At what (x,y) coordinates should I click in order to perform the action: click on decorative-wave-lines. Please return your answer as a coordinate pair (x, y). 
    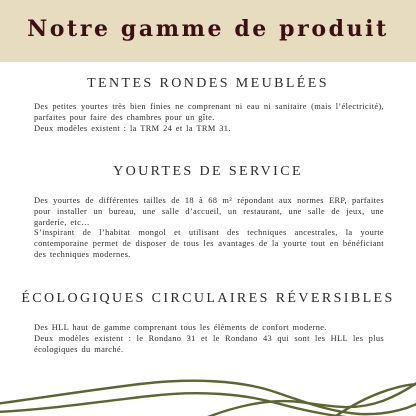
    Looking at the image, I should click on (208, 397).